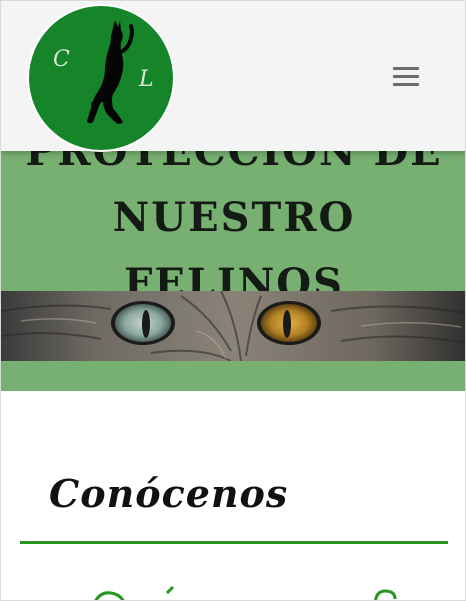 Image resolution: width=466 pixels, height=601 pixels. What do you see at coordinates (169, 493) in the screenshot?
I see `section-title-conocenos: Conócenos` at bounding box center [169, 493].